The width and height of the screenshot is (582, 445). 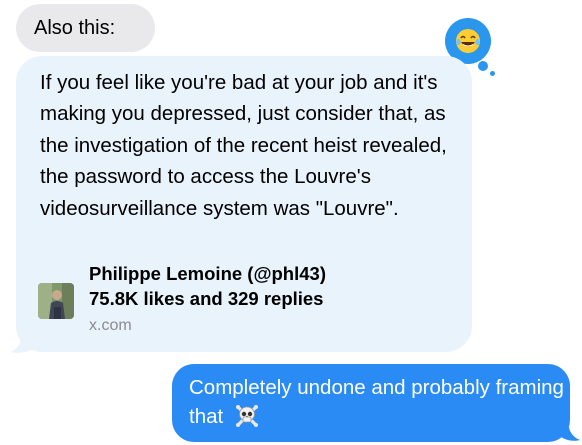 I want to click on author-avatar, so click(x=56, y=301).